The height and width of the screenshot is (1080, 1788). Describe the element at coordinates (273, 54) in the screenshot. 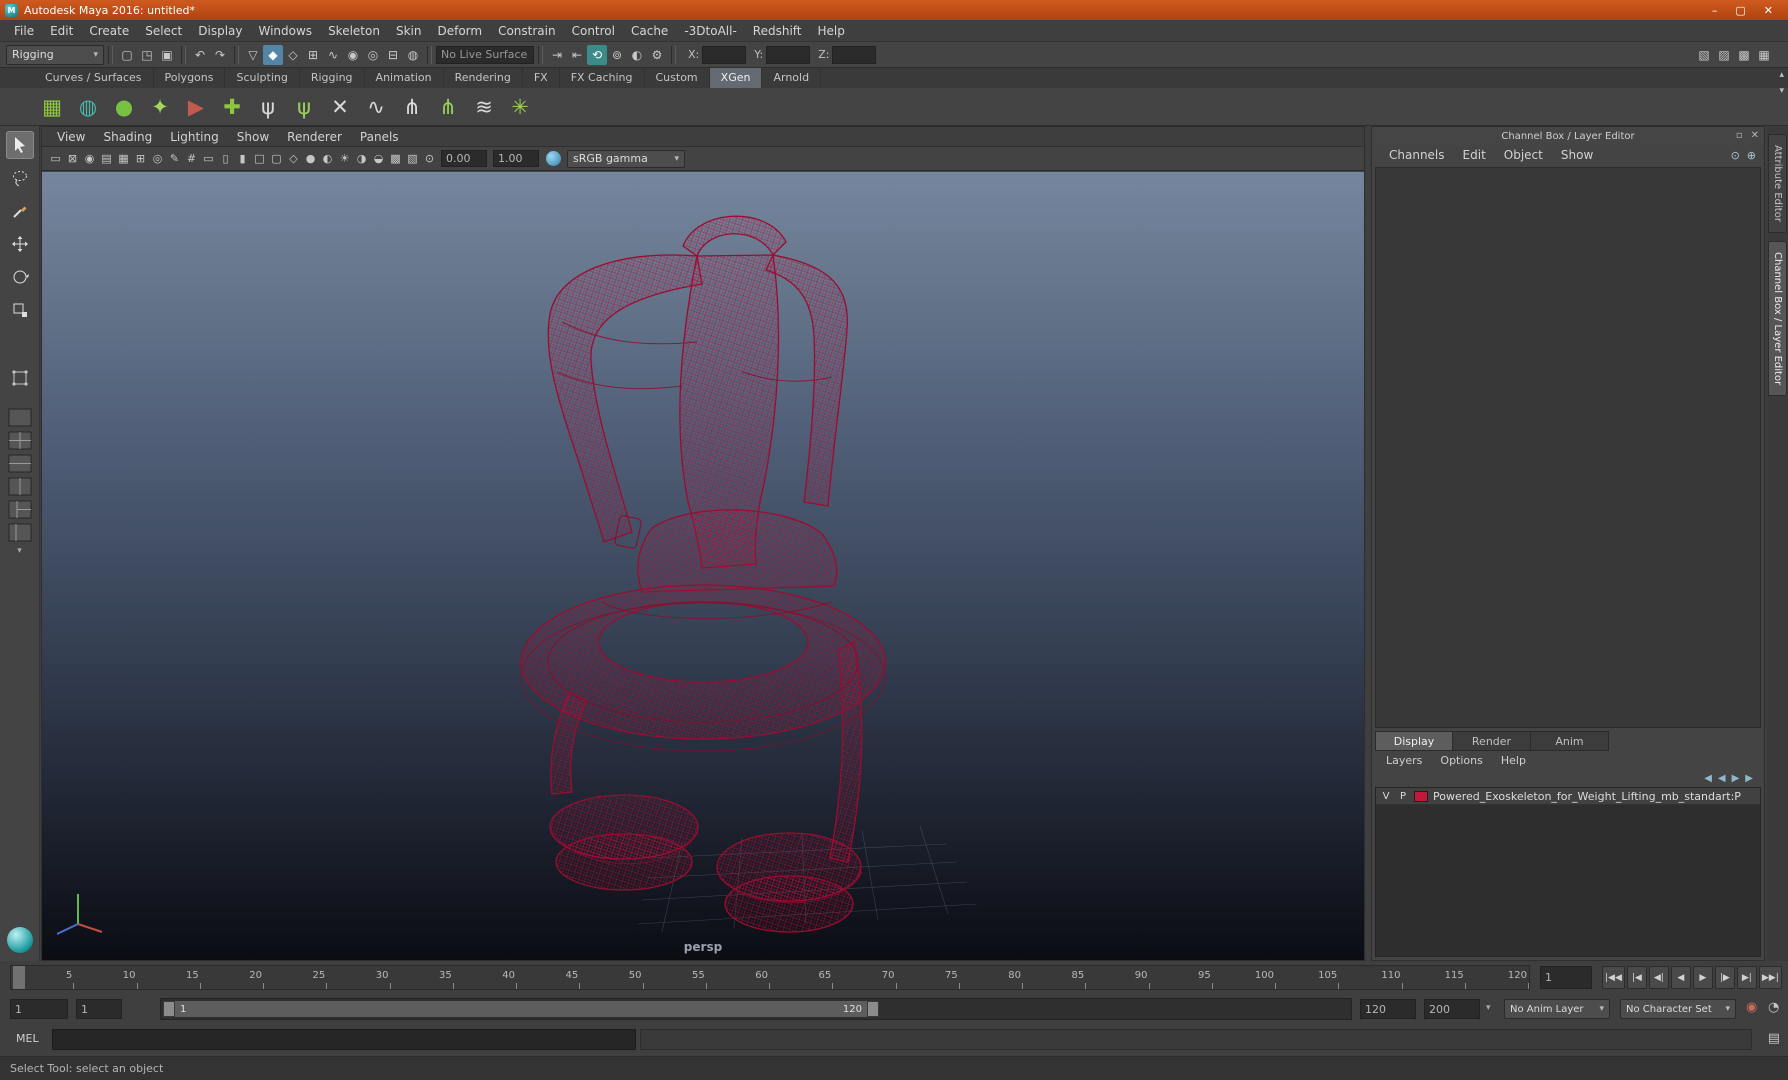

I see `select-object-icon: ◆` at that location.